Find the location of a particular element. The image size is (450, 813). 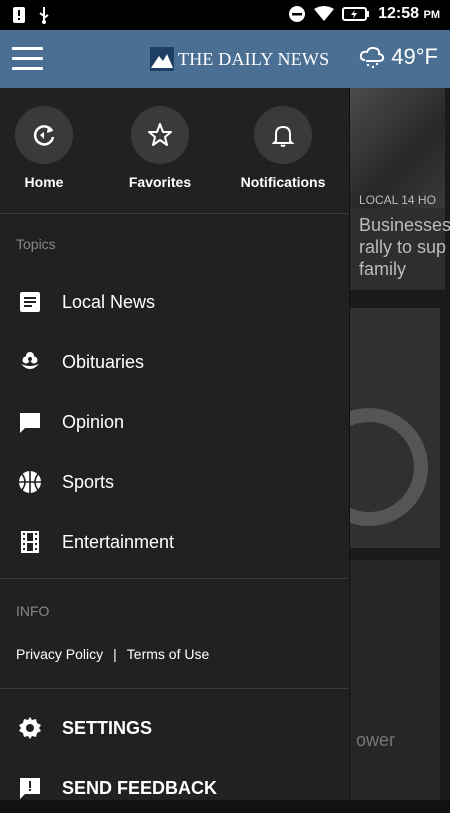

film-icon is located at coordinates (30, 542).